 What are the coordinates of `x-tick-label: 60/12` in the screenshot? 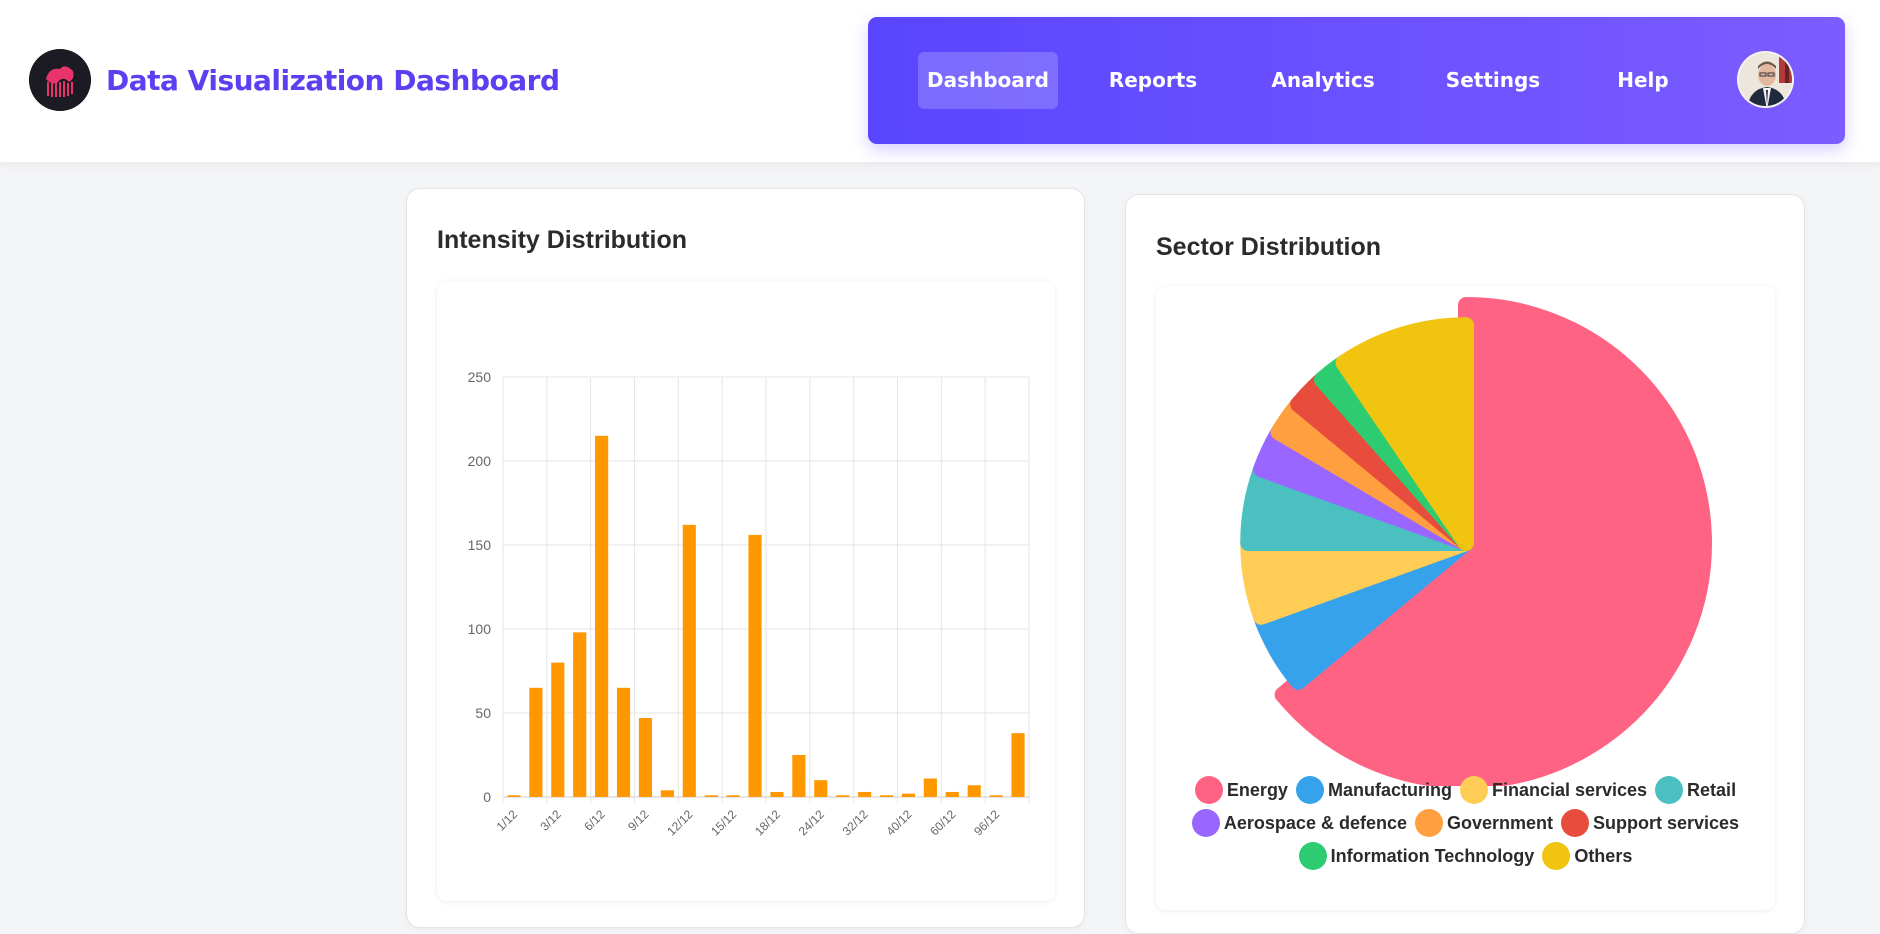 It's located at (942, 822).